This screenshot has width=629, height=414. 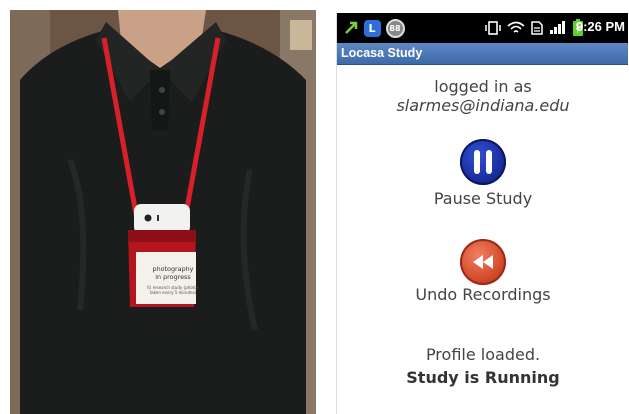 I want to click on logged-in-label: logged in as, so click(x=483, y=86).